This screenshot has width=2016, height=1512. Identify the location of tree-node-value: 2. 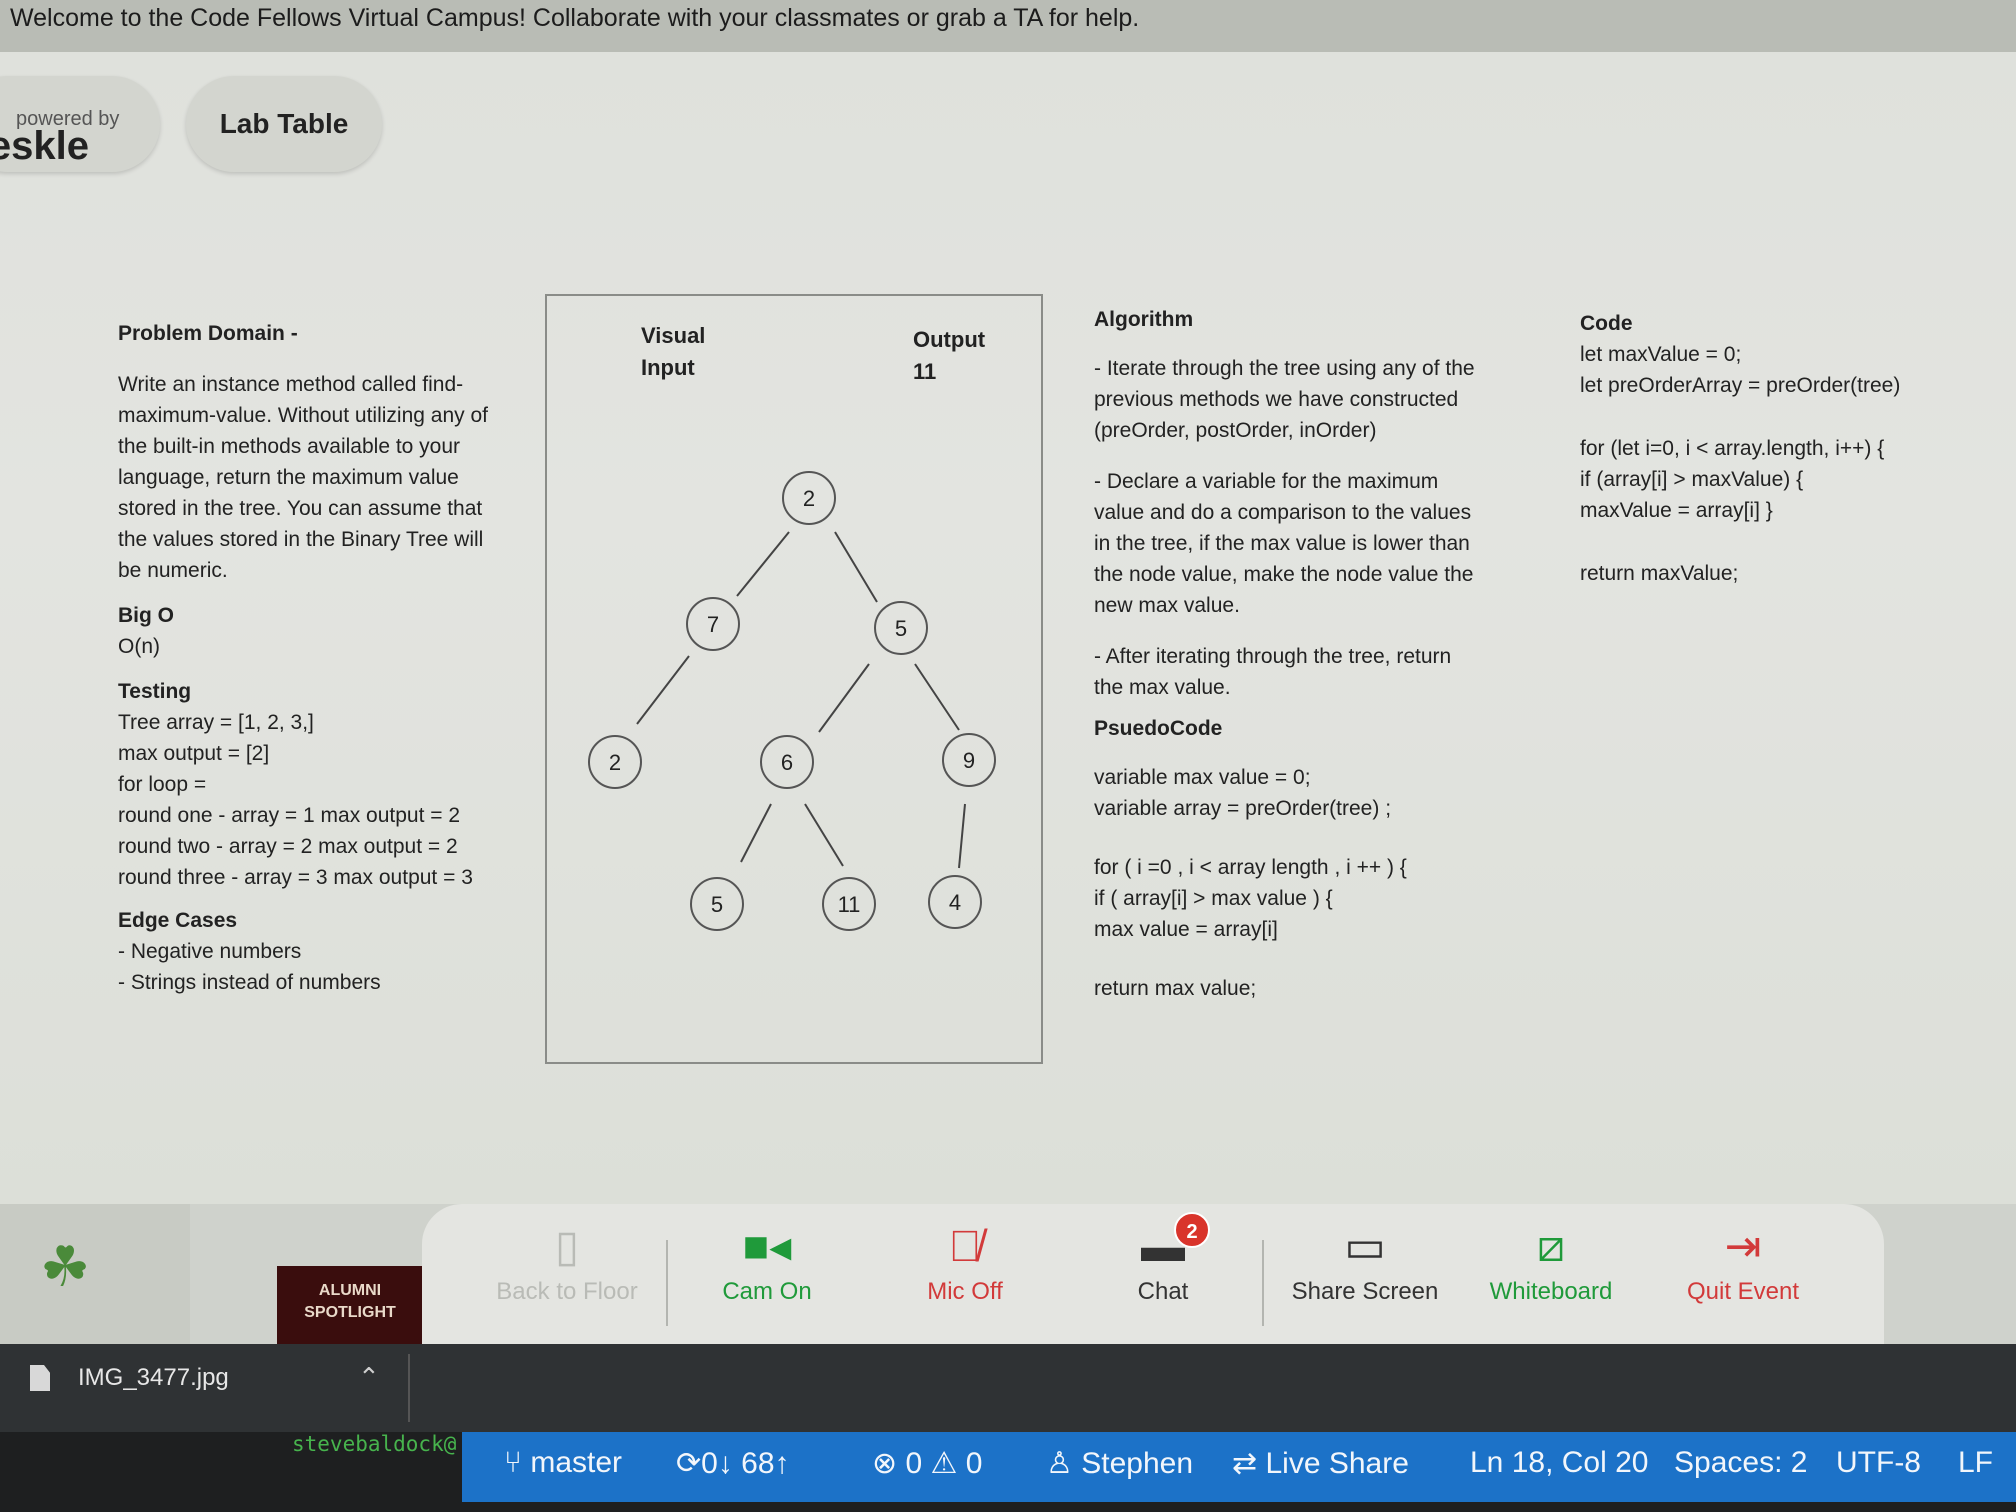
(615, 762).